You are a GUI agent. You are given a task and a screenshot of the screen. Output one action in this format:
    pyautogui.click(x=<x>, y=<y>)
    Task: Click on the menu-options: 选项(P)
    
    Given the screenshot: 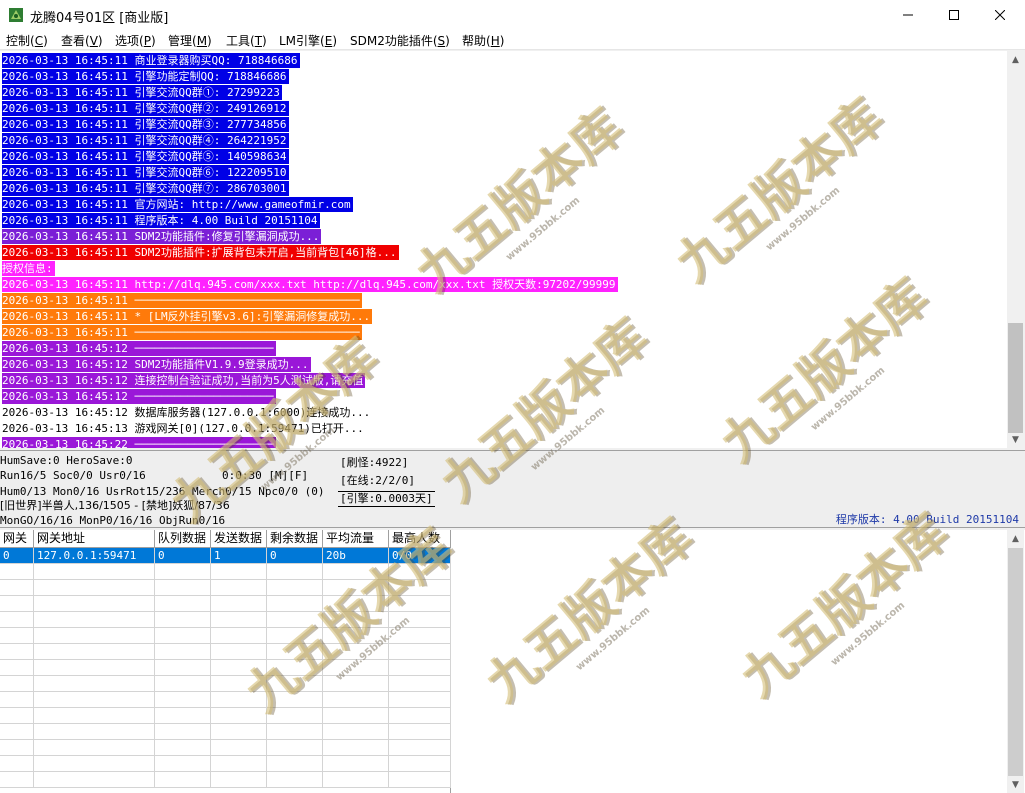 What is the action you would take?
    pyautogui.click(x=135, y=40)
    